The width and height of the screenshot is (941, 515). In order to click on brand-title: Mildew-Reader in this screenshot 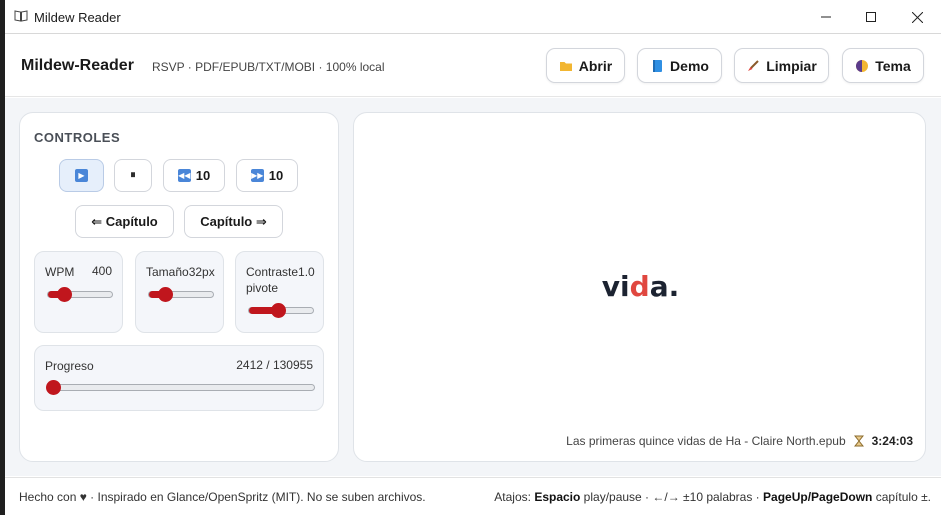, I will do `click(77, 65)`.